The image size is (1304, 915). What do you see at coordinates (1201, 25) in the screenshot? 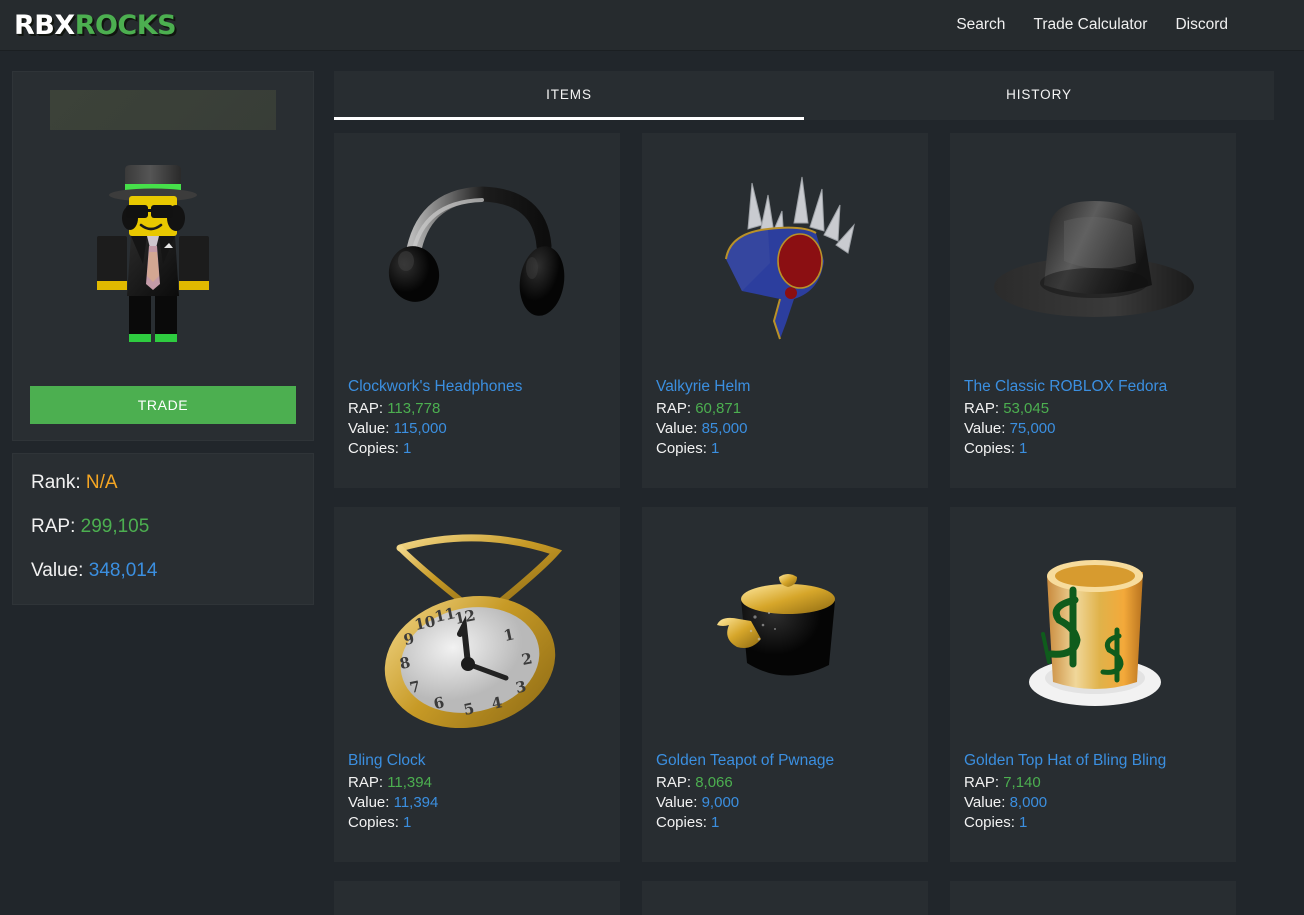
I see `nav-discord: Discord` at bounding box center [1201, 25].